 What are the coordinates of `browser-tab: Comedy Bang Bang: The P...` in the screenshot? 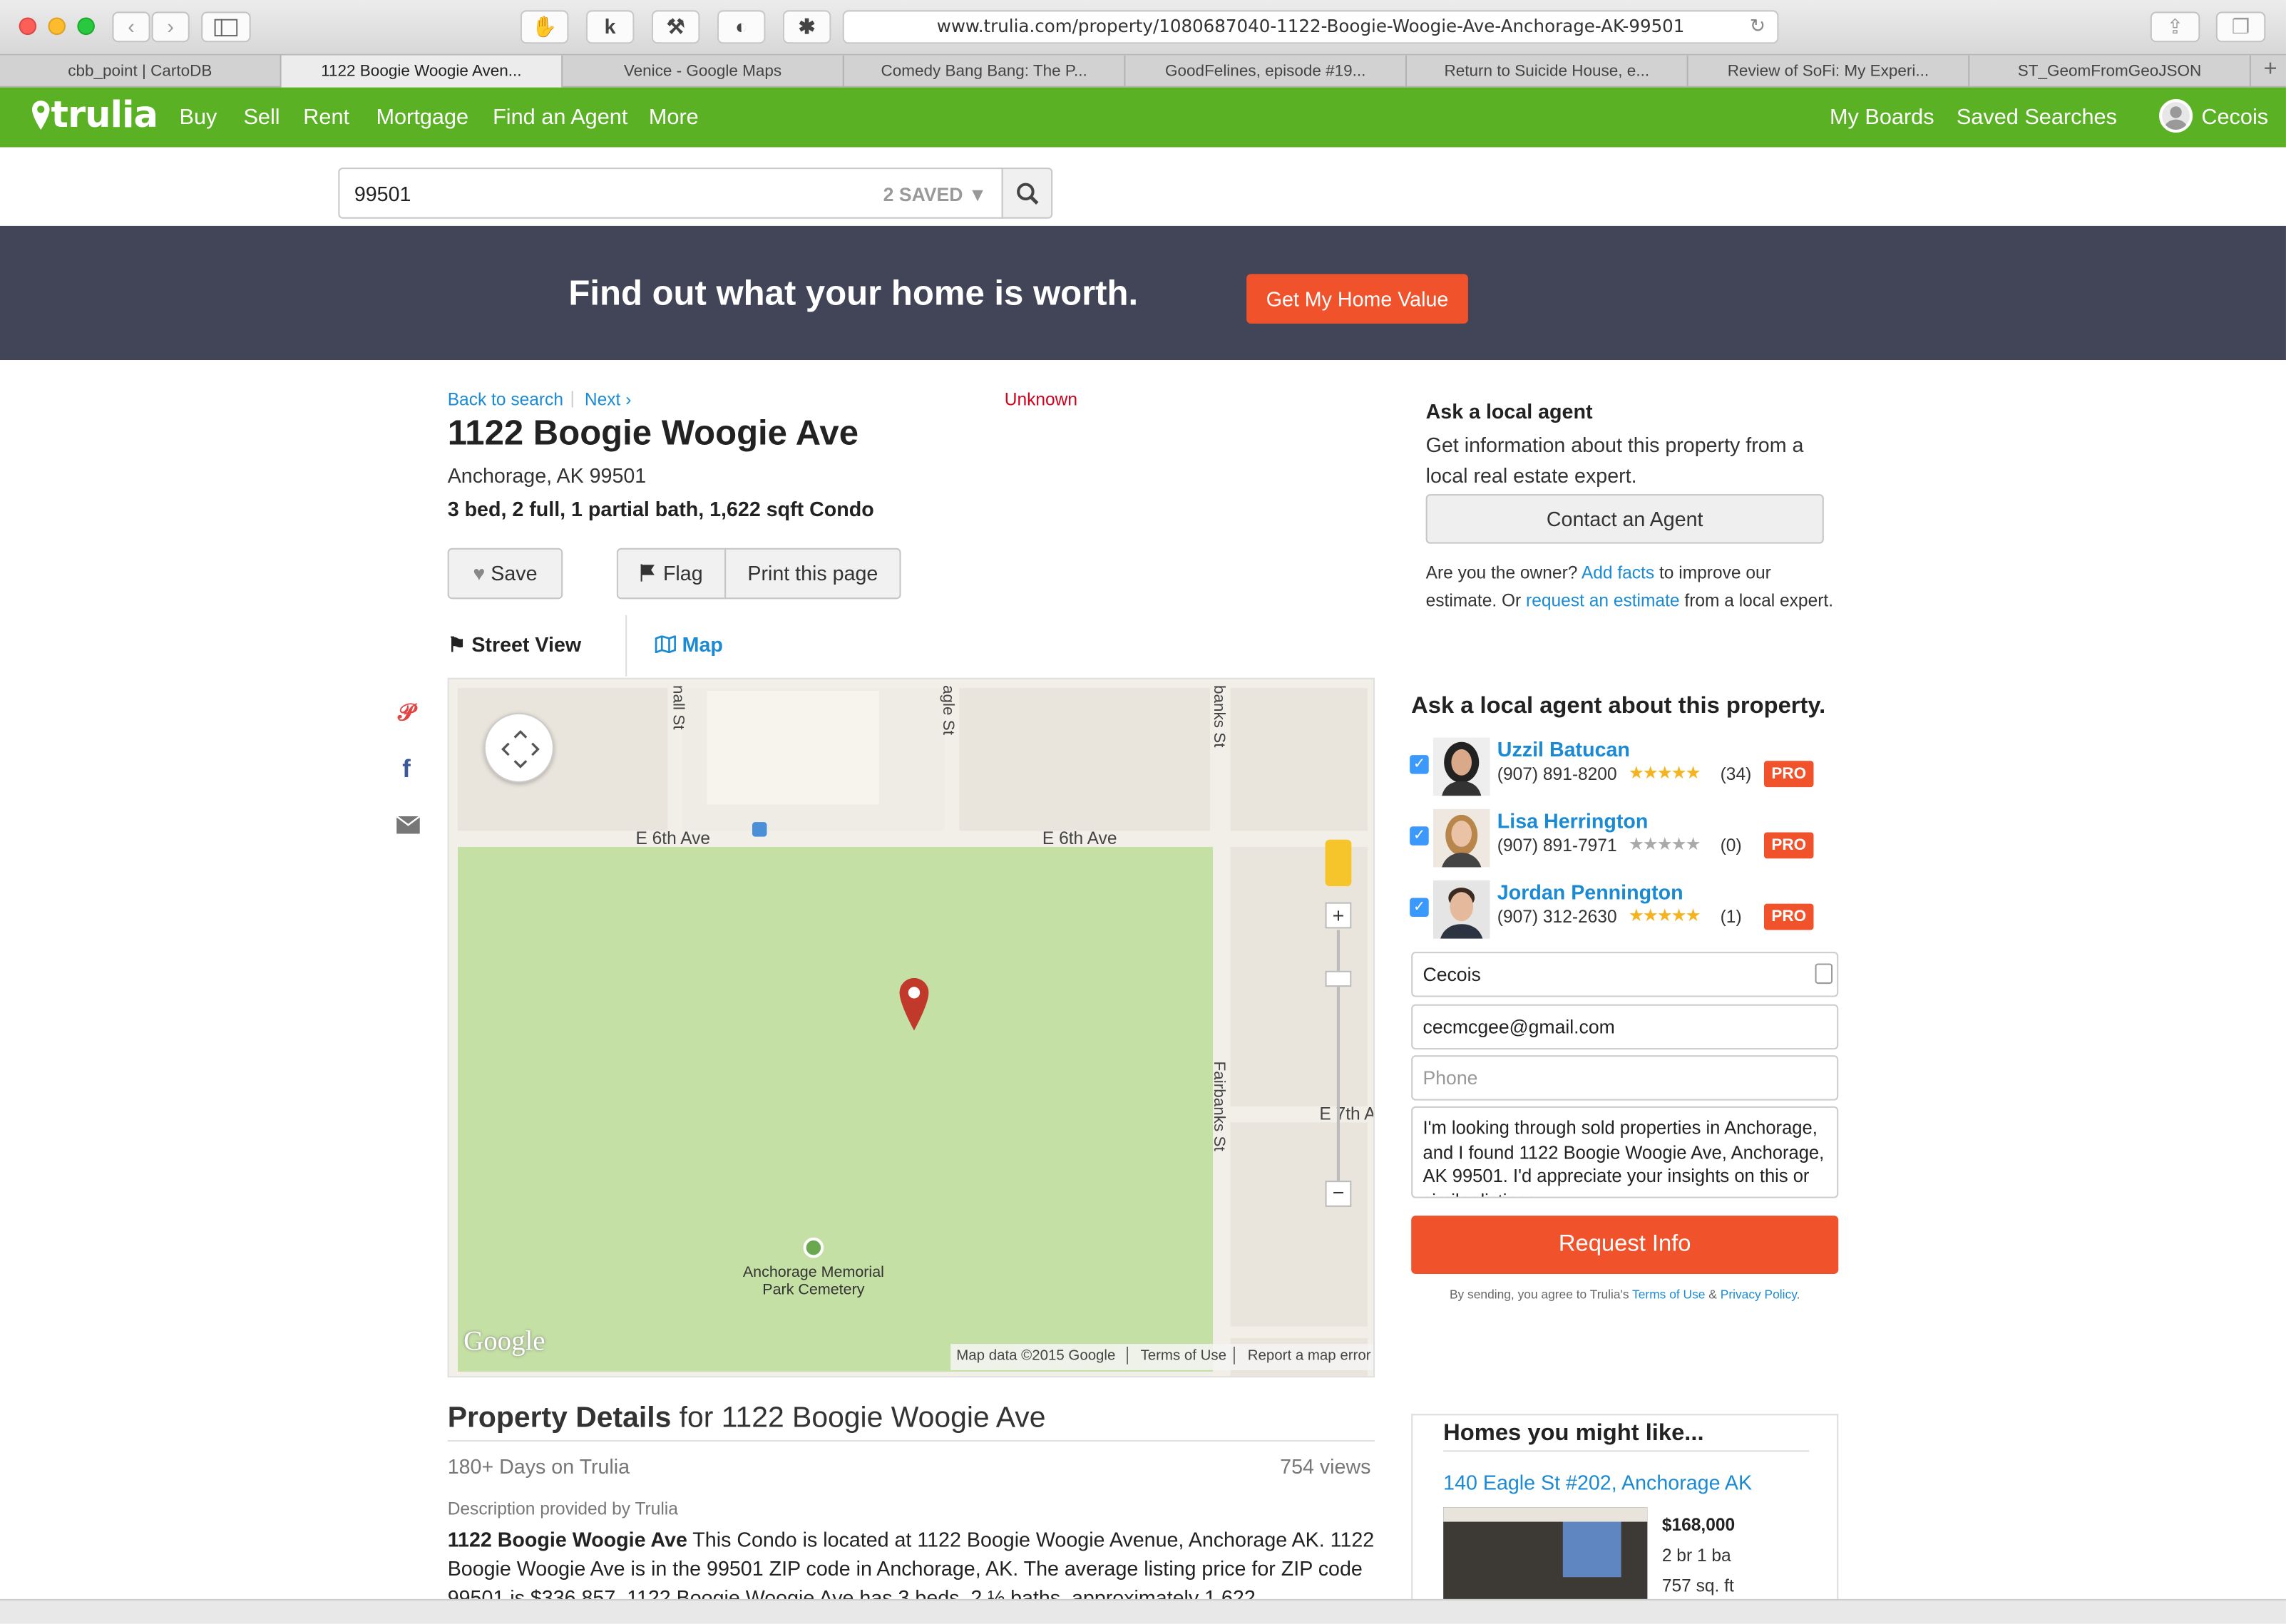 It's located at (985, 71).